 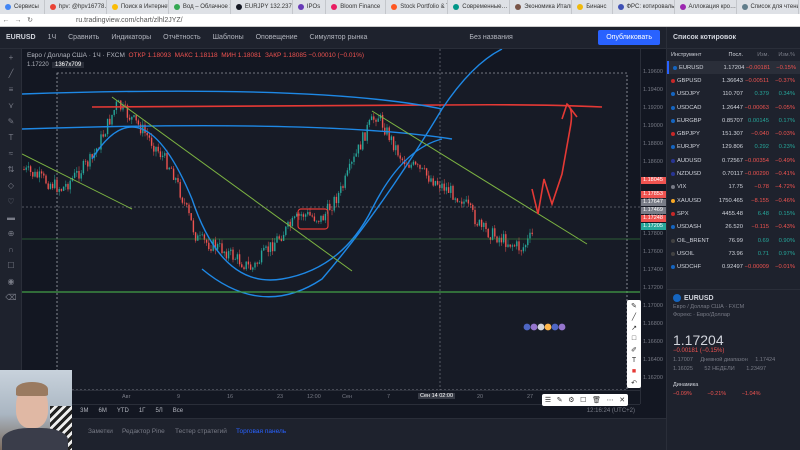 What do you see at coordinates (634, 349) in the screenshot?
I see `pen-icon: ✐` at bounding box center [634, 349].